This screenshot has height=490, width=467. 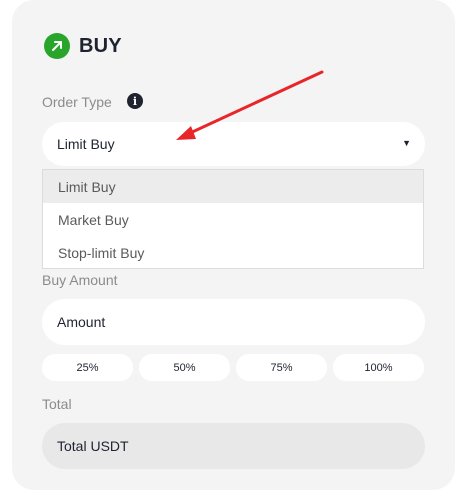 What do you see at coordinates (378, 367) in the screenshot?
I see `percent-100-button: 100%` at bounding box center [378, 367].